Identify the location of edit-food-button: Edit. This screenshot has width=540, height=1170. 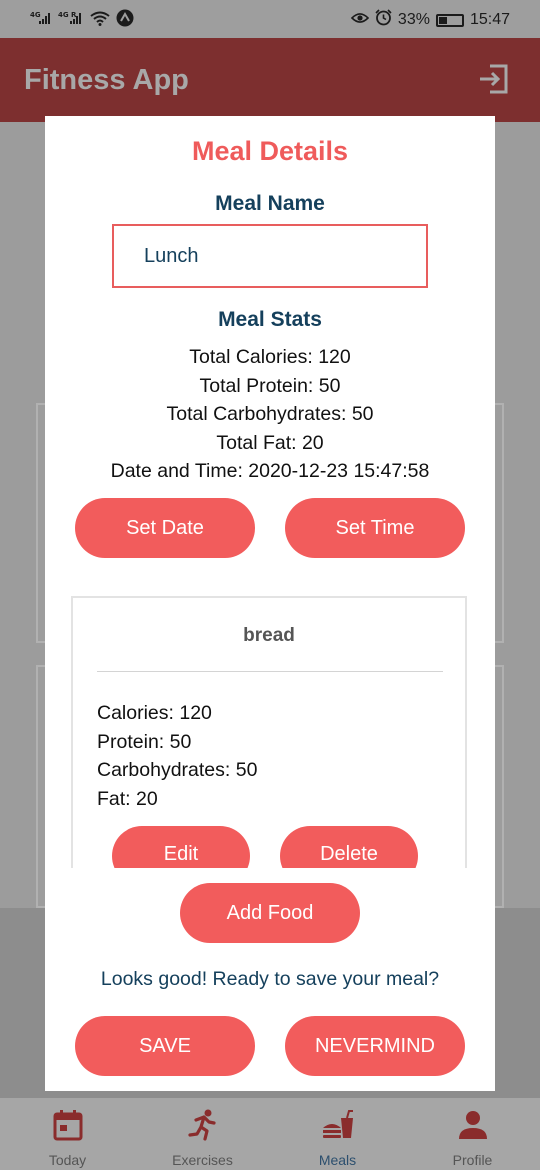
(181, 847).